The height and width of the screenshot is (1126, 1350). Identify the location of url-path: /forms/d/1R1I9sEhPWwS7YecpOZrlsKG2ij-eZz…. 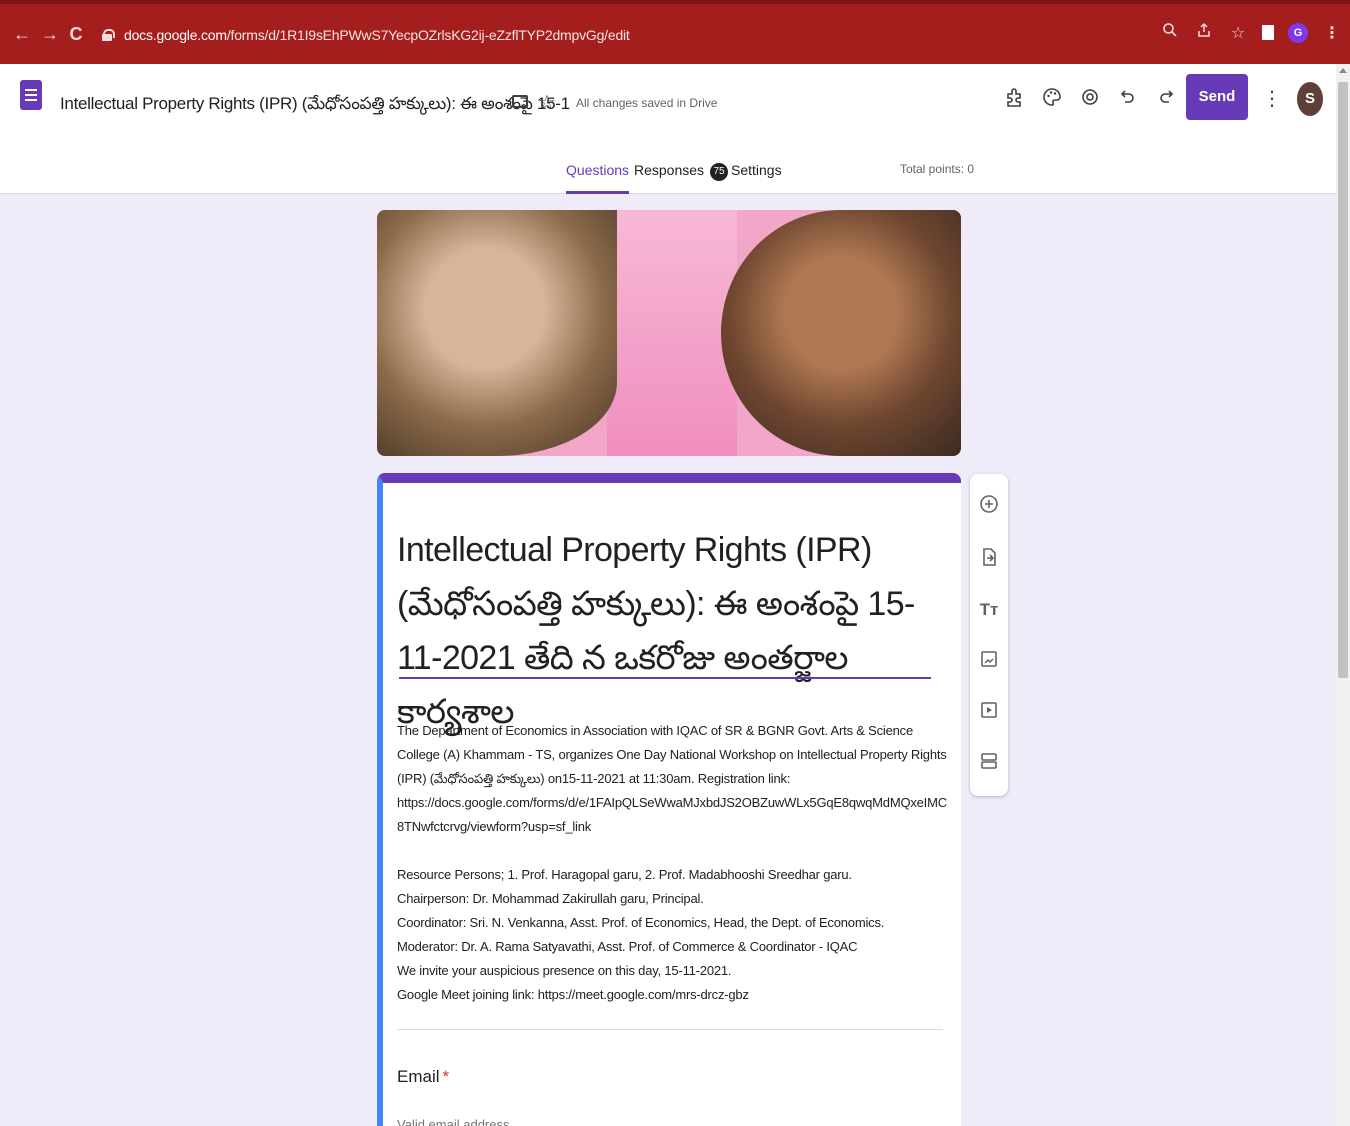
(428, 35).